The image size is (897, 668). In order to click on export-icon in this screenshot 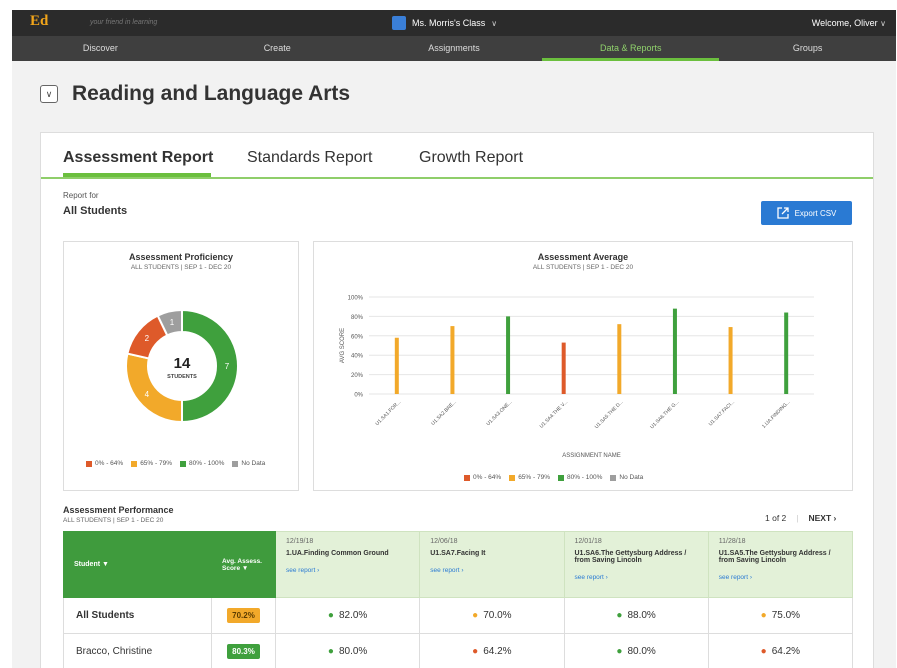, I will do `click(782, 213)`.